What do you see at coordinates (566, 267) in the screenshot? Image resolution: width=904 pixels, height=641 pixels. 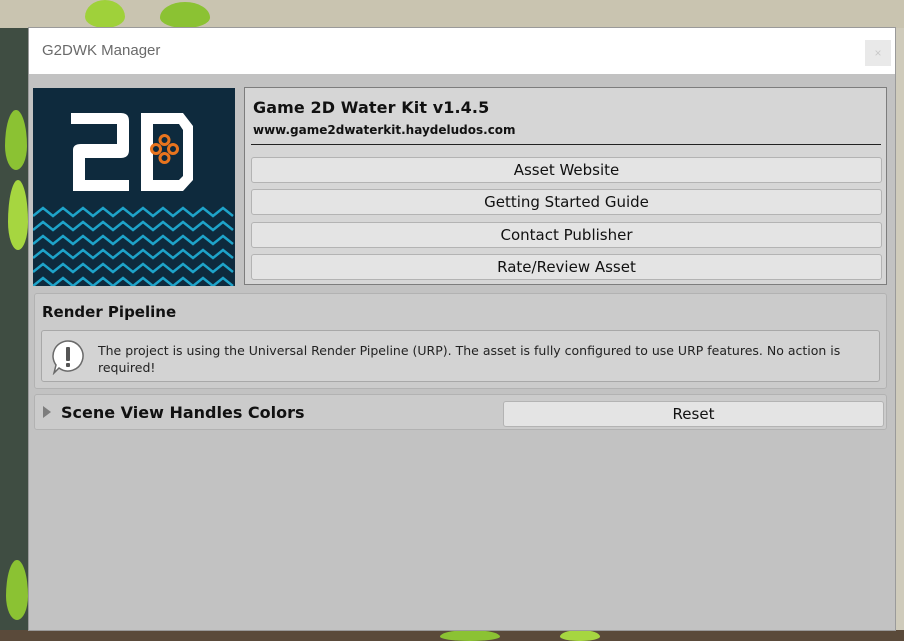 I see `rate-review-asset-button: Rate/Review Asset` at bounding box center [566, 267].